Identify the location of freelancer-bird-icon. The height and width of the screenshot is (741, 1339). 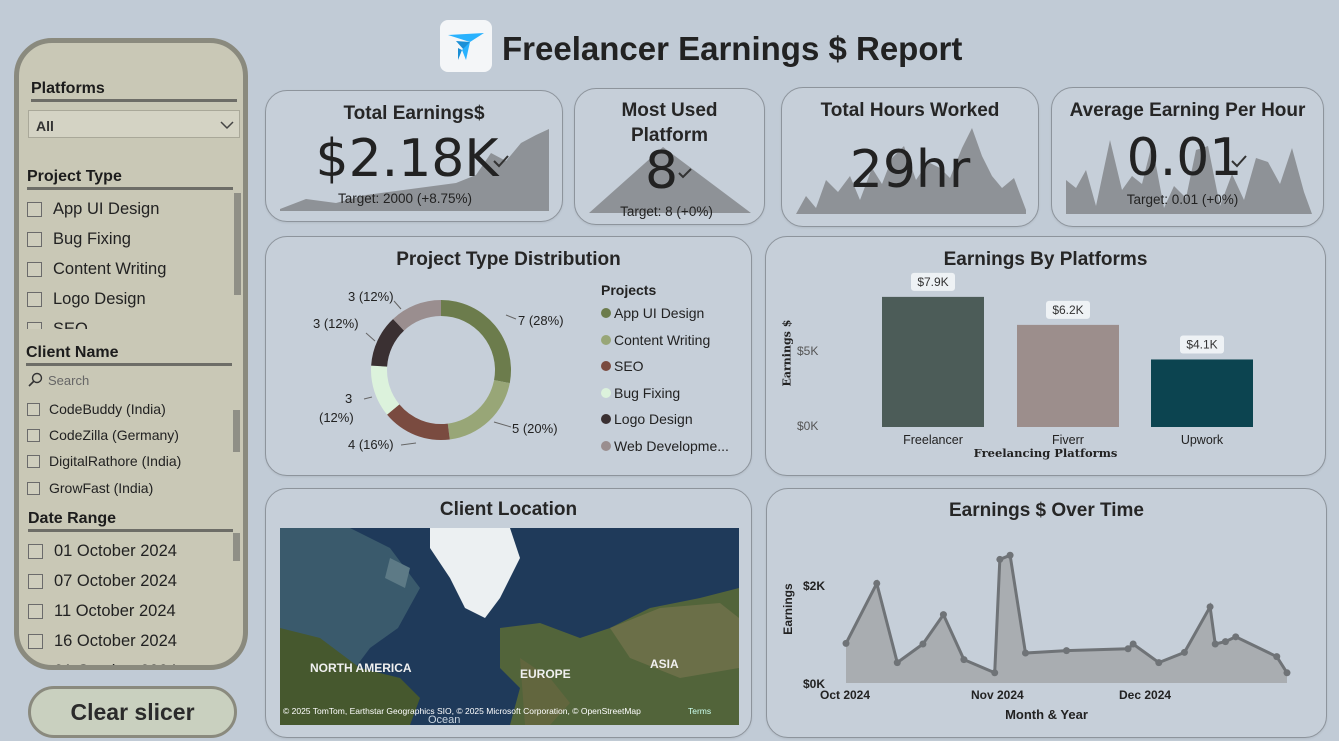
(466, 46).